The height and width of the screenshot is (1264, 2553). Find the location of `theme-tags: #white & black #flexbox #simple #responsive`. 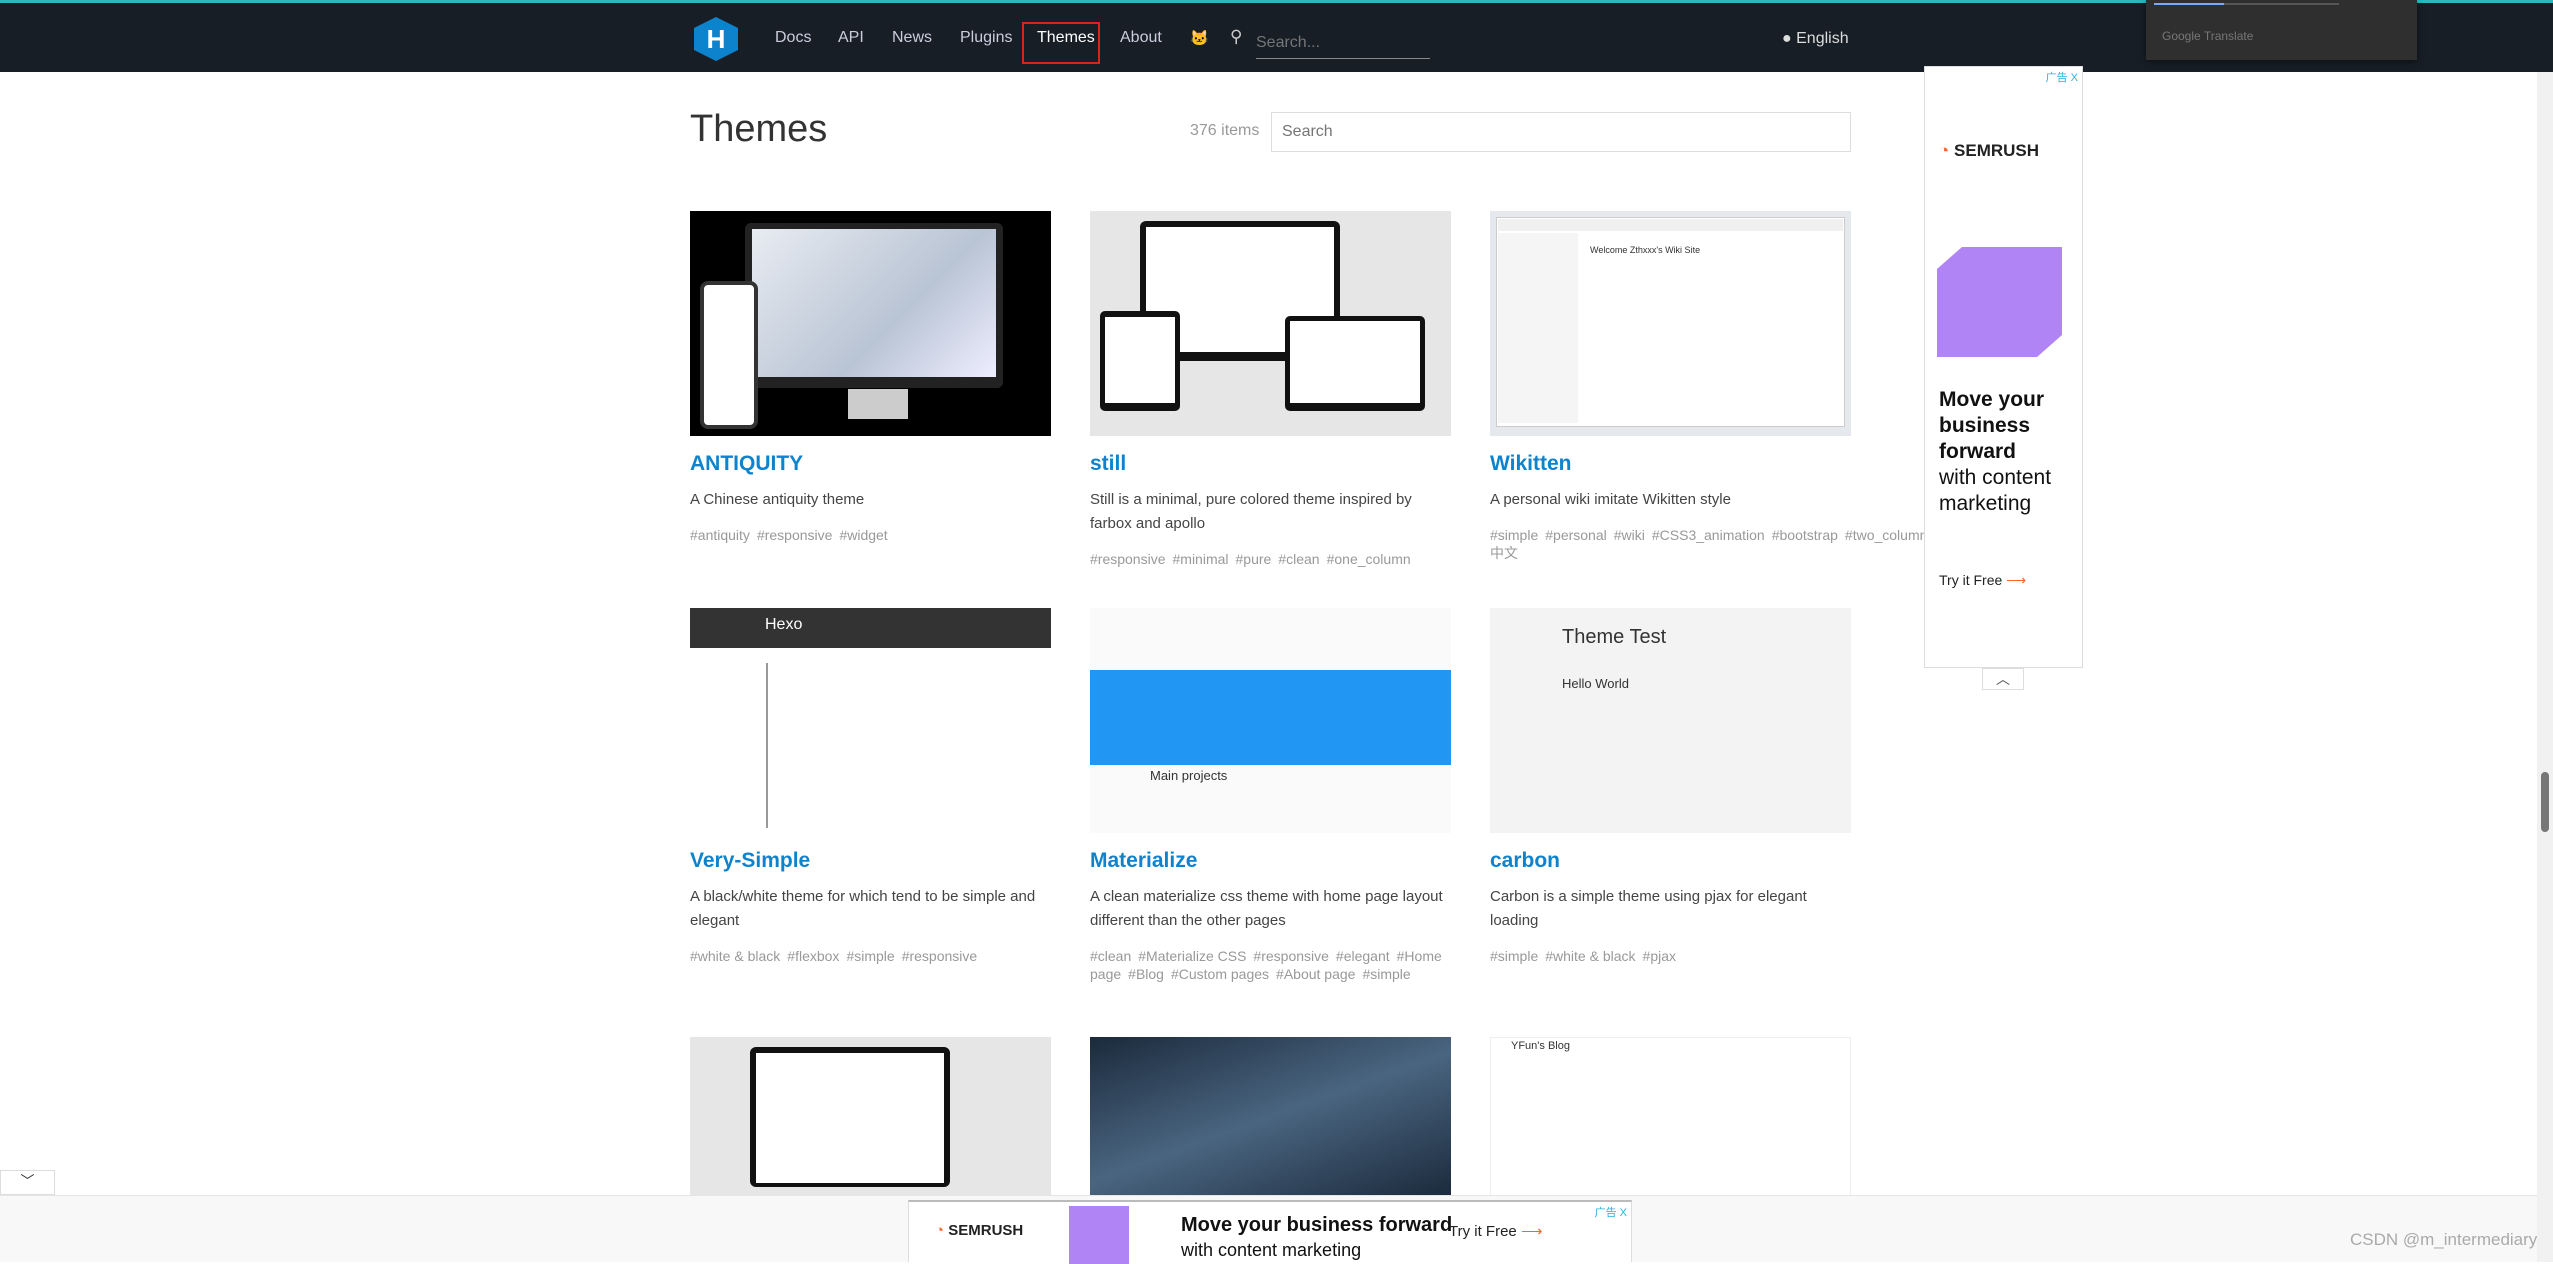

theme-tags: #white & black #flexbox #simple #responsive is located at coordinates (870, 956).